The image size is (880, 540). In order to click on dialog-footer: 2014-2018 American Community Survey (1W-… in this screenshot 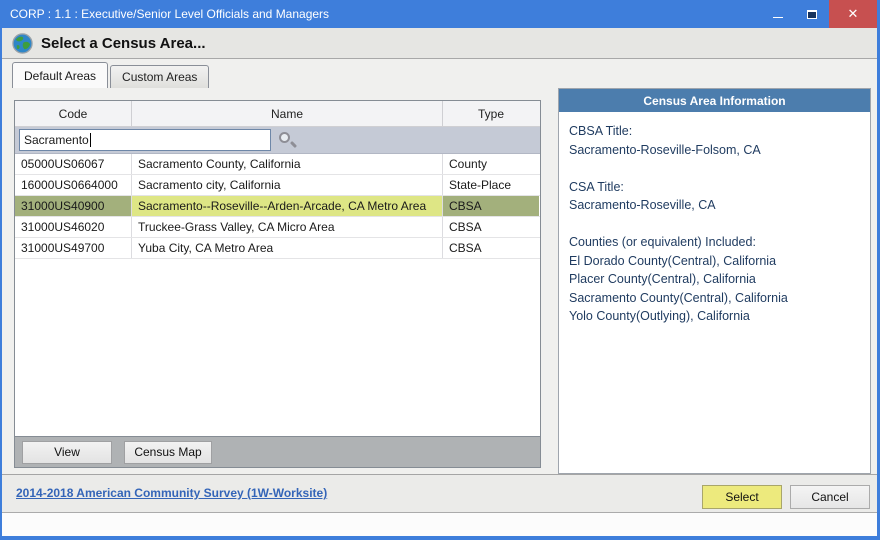, I will do `click(439, 493)`.